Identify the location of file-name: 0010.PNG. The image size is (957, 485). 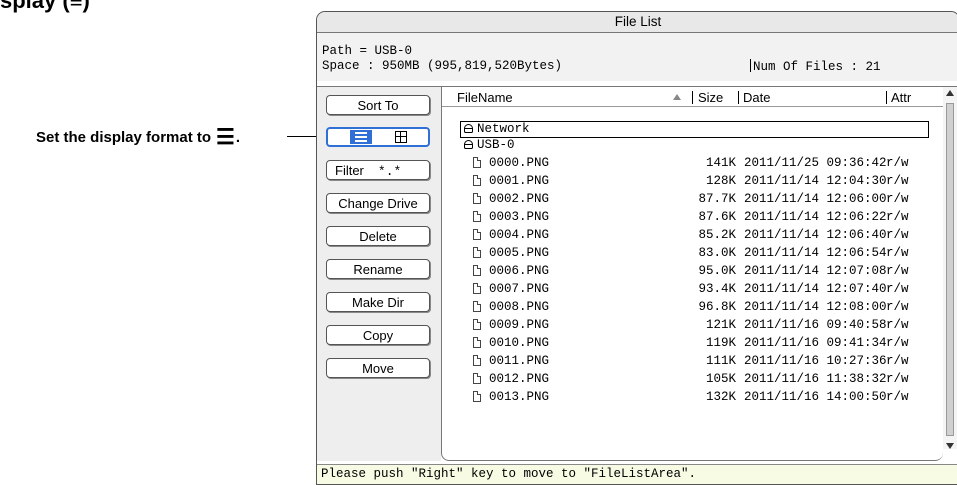
(519, 343).